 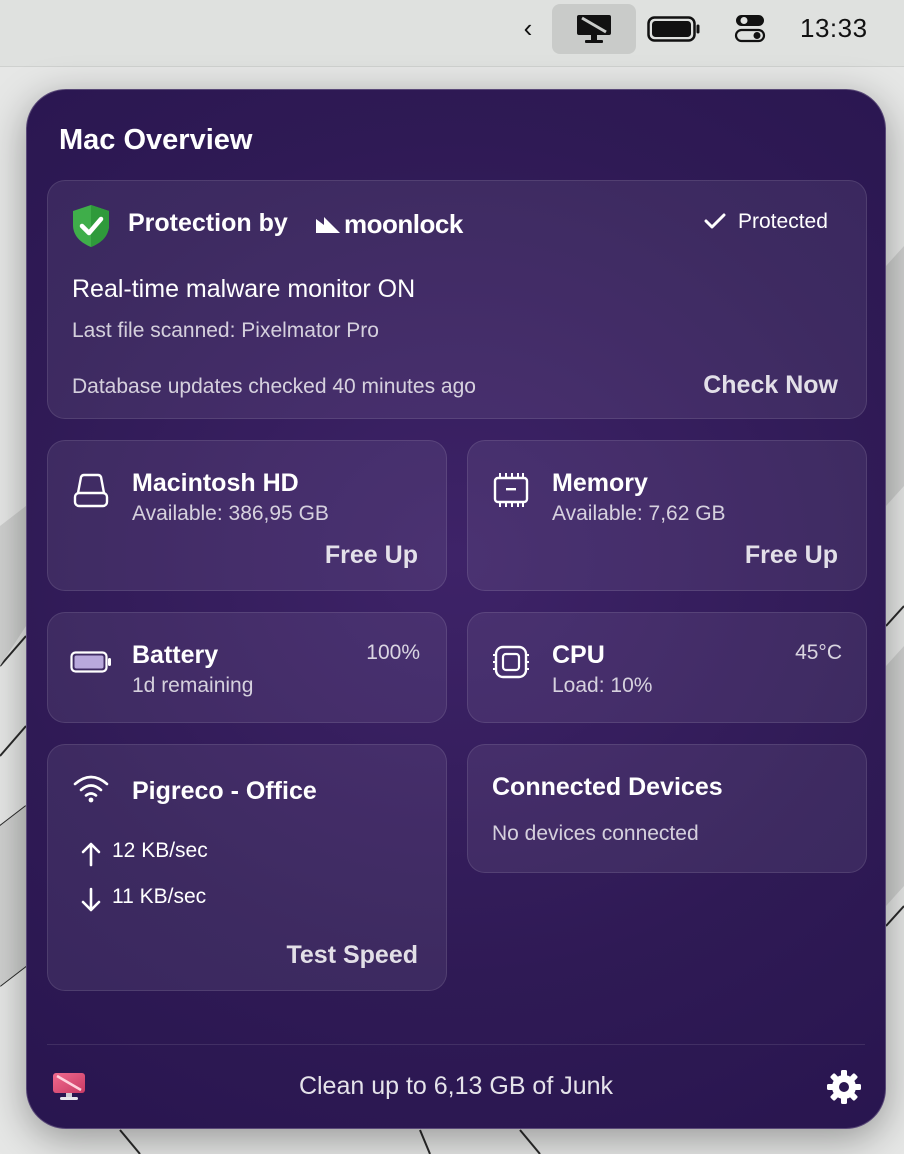 I want to click on memory-free-up-button: Free Up, so click(x=791, y=555).